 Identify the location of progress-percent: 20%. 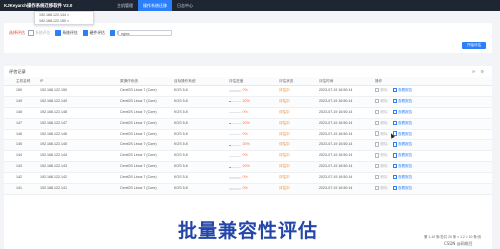
(246, 122).